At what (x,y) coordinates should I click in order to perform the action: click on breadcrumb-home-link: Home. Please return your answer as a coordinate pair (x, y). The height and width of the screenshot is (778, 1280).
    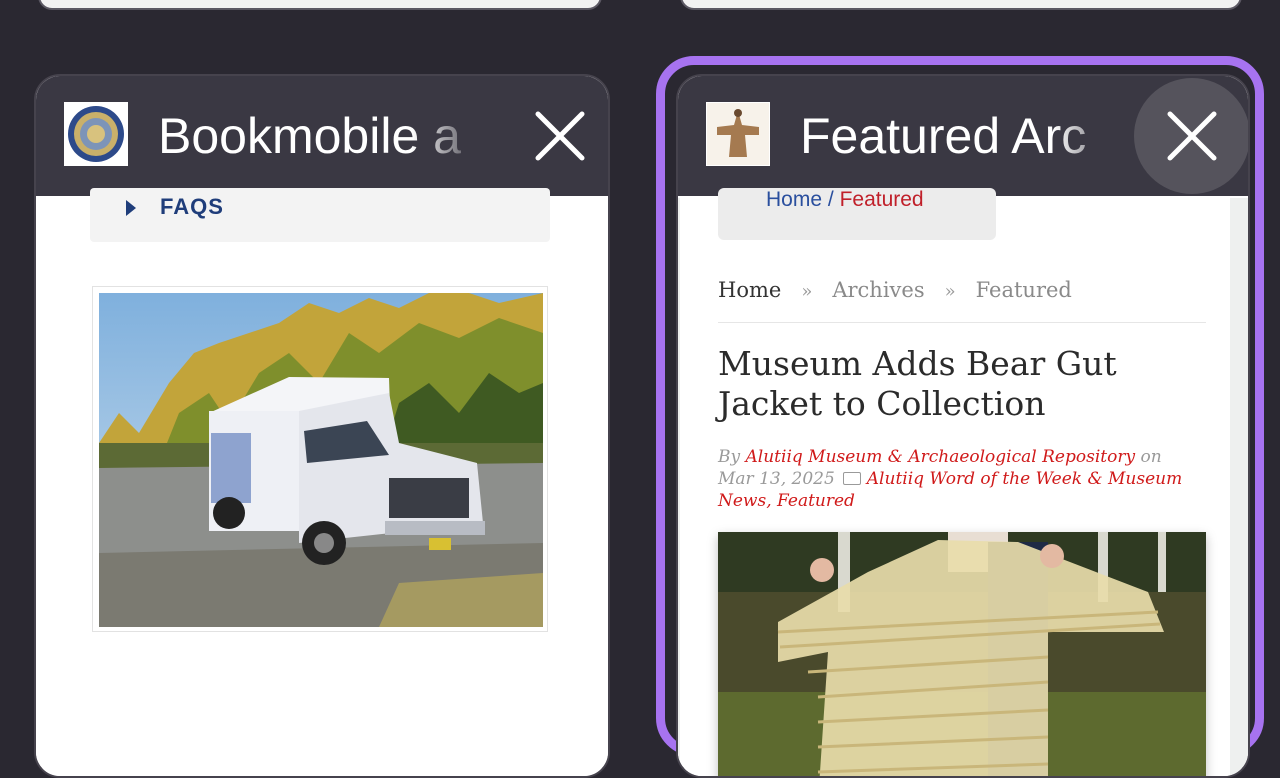
    Looking at the image, I should click on (749, 290).